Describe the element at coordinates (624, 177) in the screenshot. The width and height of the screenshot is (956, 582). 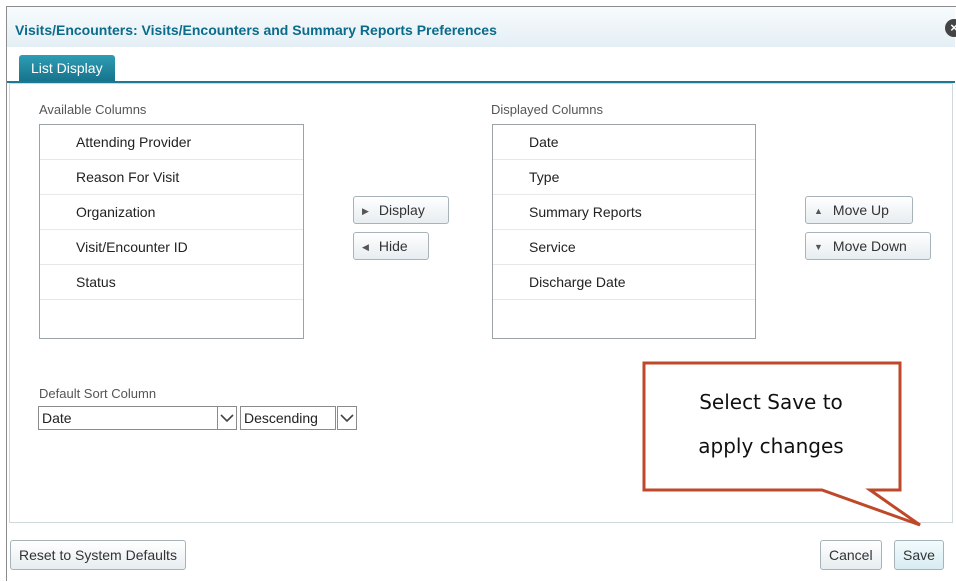
I see `list-item: Type` at that location.